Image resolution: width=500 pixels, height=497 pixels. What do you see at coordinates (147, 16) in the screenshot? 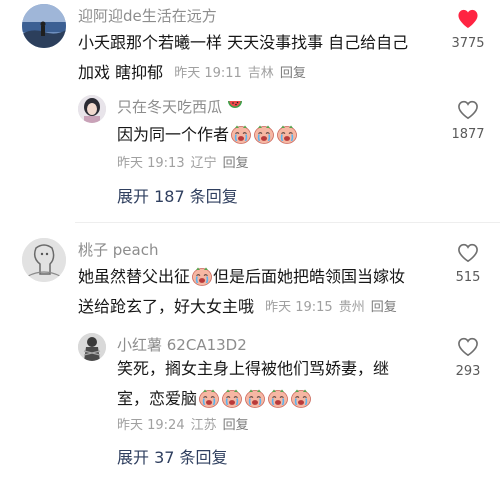
I see `username: 迎阿迎de生活在远方` at bounding box center [147, 16].